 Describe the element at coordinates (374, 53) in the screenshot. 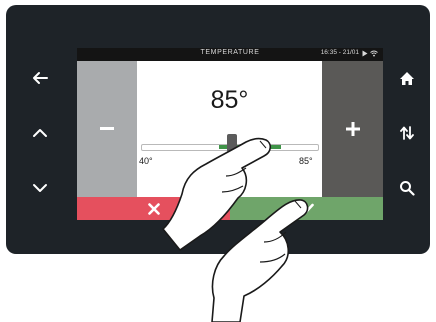

I see `wifi-icon` at that location.